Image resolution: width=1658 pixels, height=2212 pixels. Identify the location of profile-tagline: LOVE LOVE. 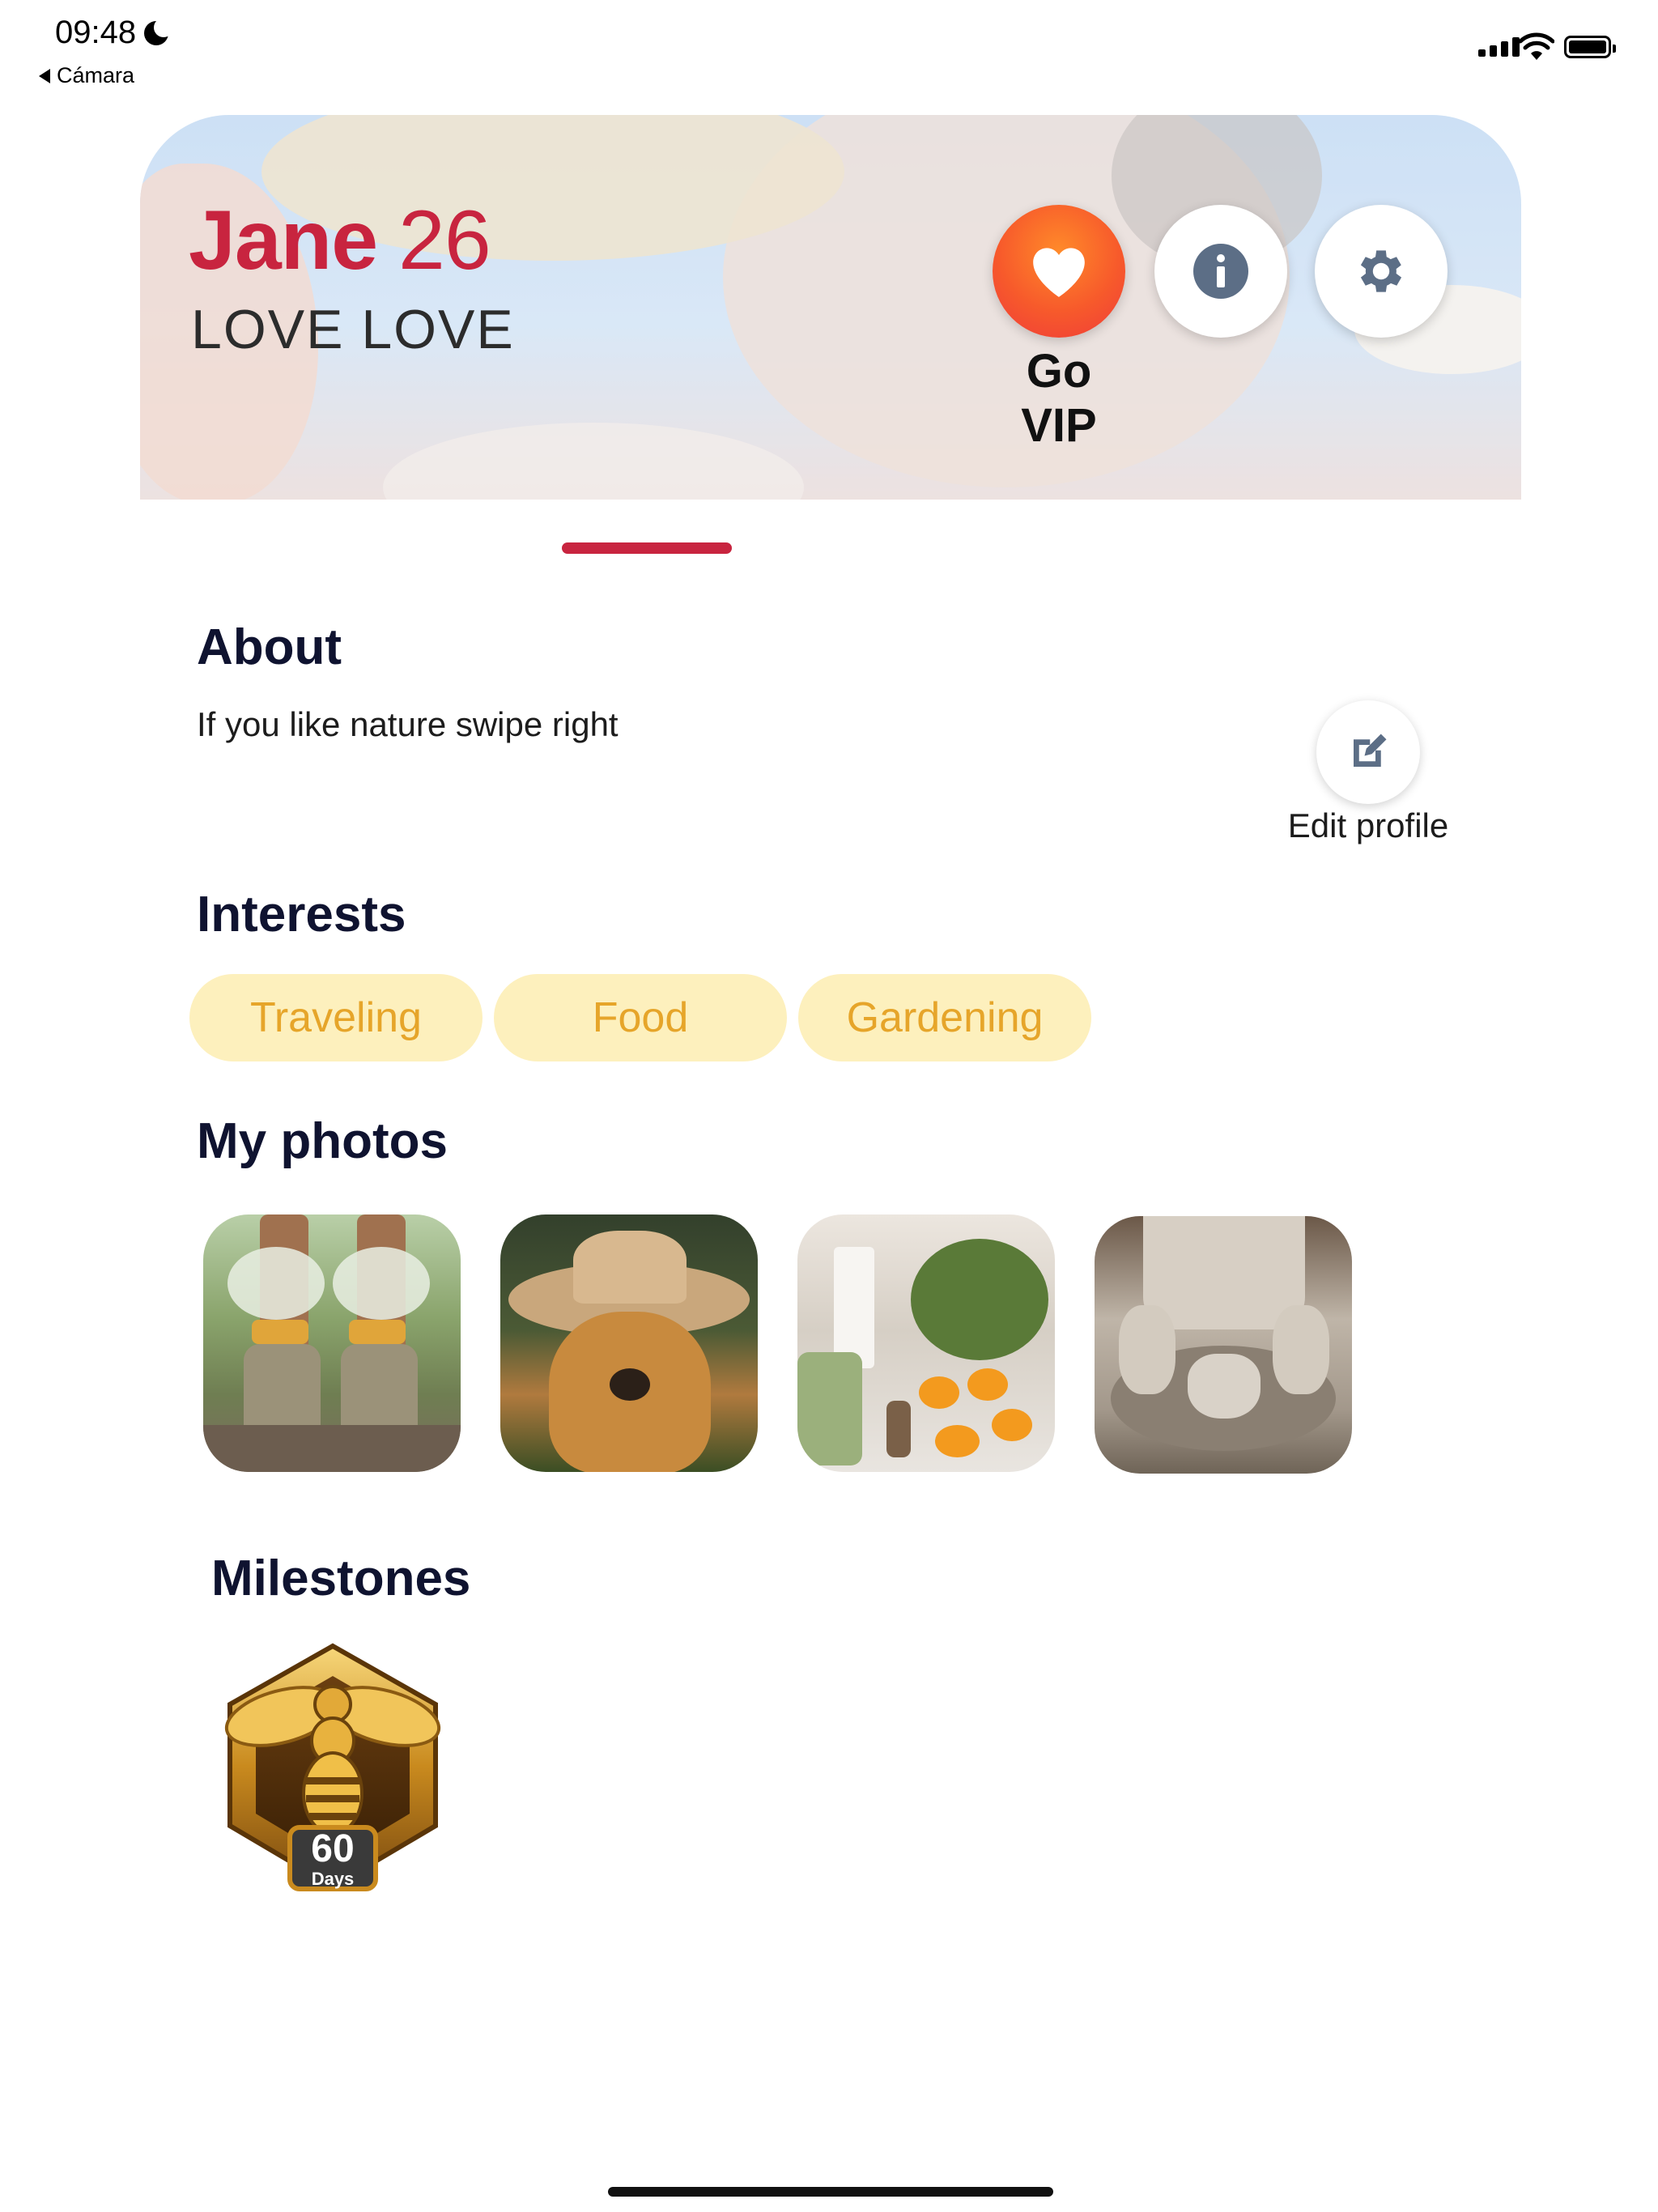
(353, 330).